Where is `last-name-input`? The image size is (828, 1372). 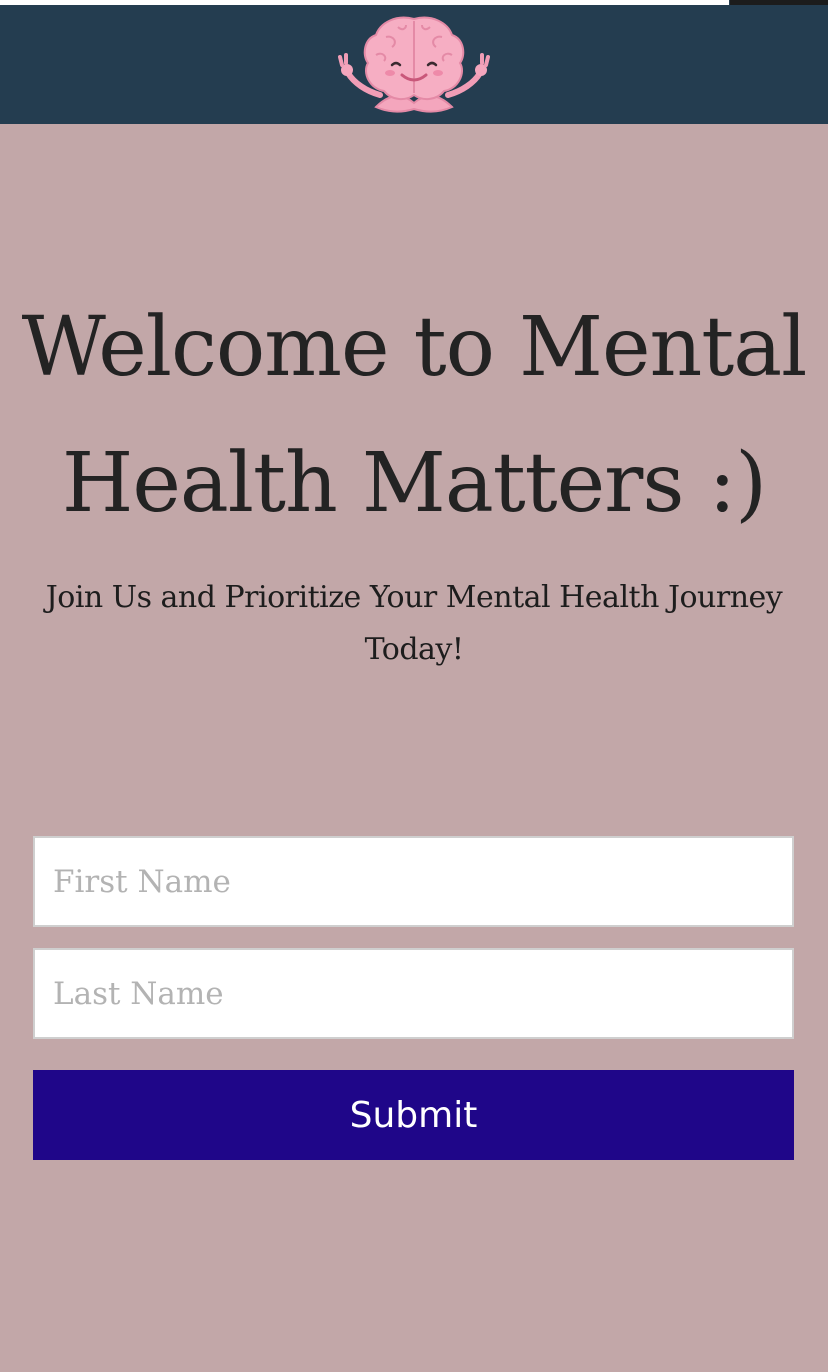
last-name-input is located at coordinates (413, 993).